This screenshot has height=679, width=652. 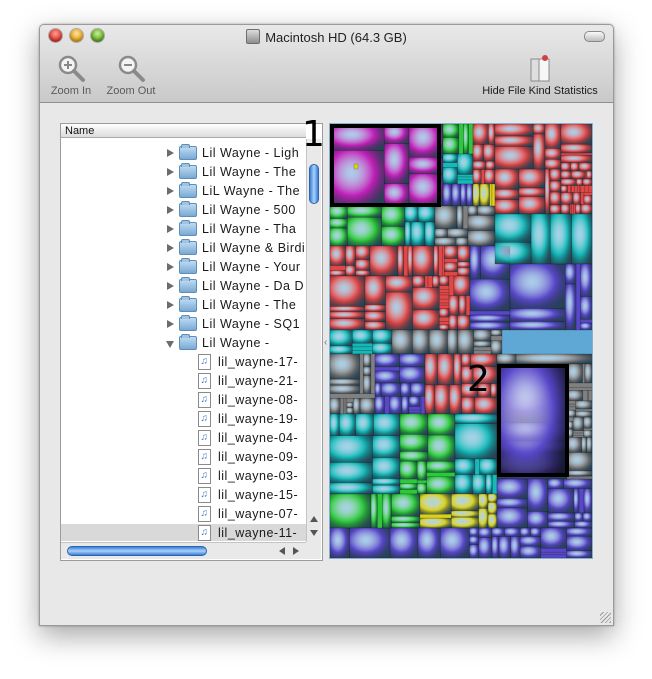 I want to click on scroll-right-arrow-icon, so click(x=296, y=551).